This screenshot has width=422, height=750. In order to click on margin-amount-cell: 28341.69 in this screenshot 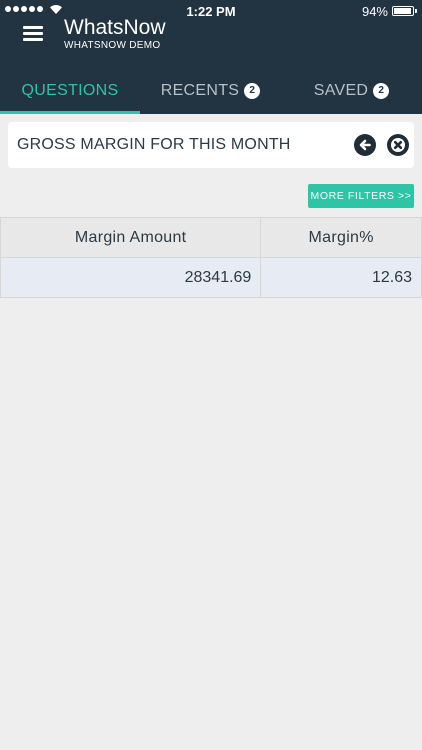, I will do `click(131, 277)`.